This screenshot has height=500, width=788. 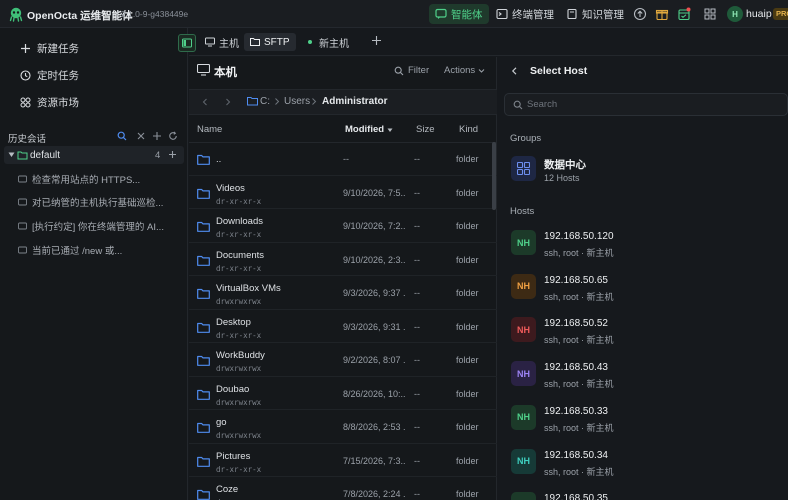 I want to click on session-group-count: 4, so click(x=158, y=155).